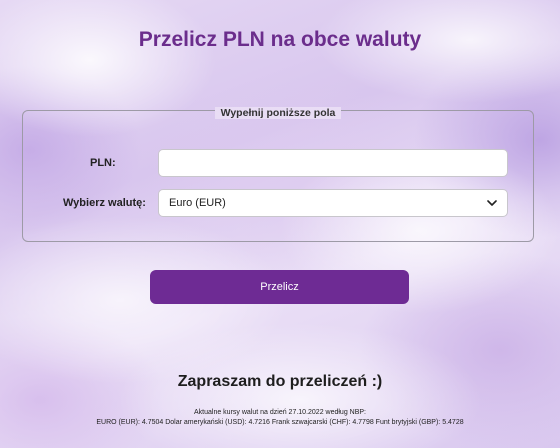  Describe the element at coordinates (197, 203) in the screenshot. I see `currency-select-value: Euro (EUR)` at that location.